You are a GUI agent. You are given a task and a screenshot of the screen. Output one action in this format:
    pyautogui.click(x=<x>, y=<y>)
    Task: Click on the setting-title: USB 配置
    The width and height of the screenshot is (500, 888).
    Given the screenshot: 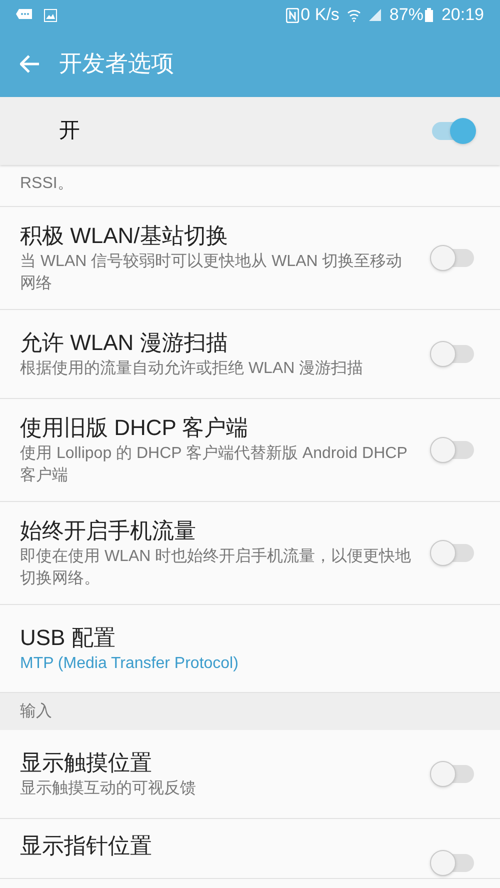 What is the action you would take?
    pyautogui.click(x=68, y=638)
    